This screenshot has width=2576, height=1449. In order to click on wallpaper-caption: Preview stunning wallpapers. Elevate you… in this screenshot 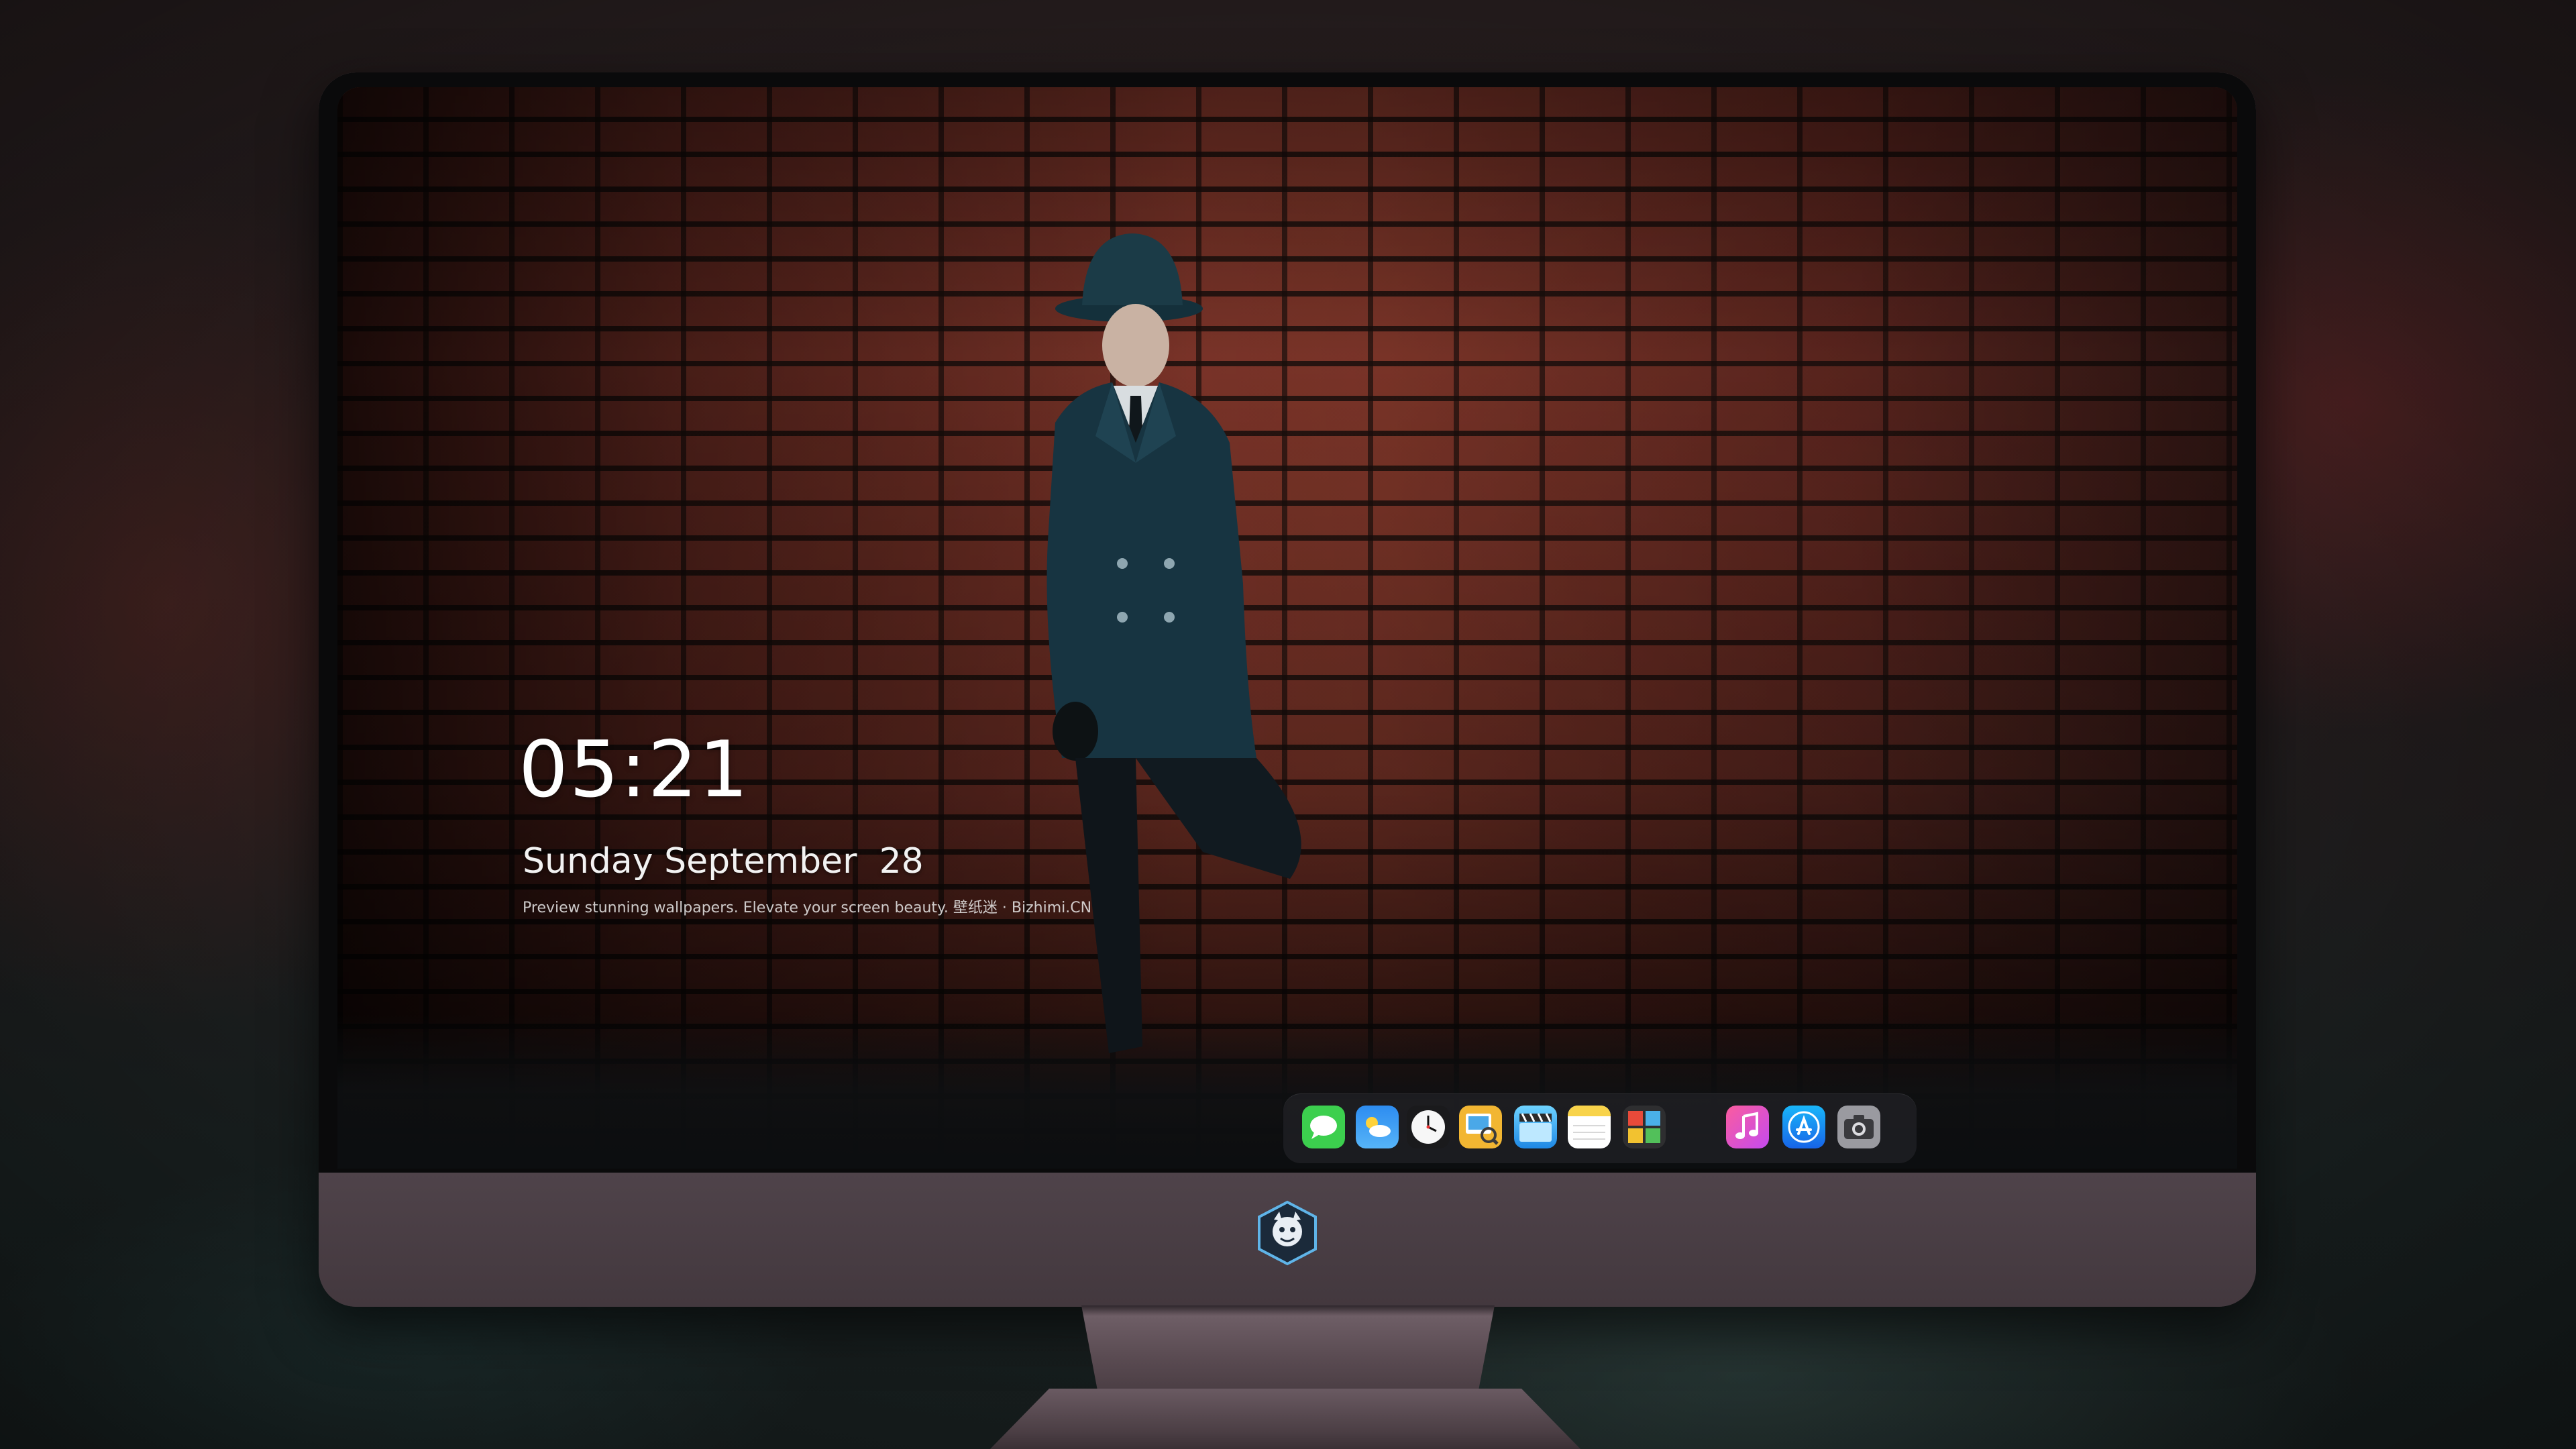, I will do `click(807, 908)`.